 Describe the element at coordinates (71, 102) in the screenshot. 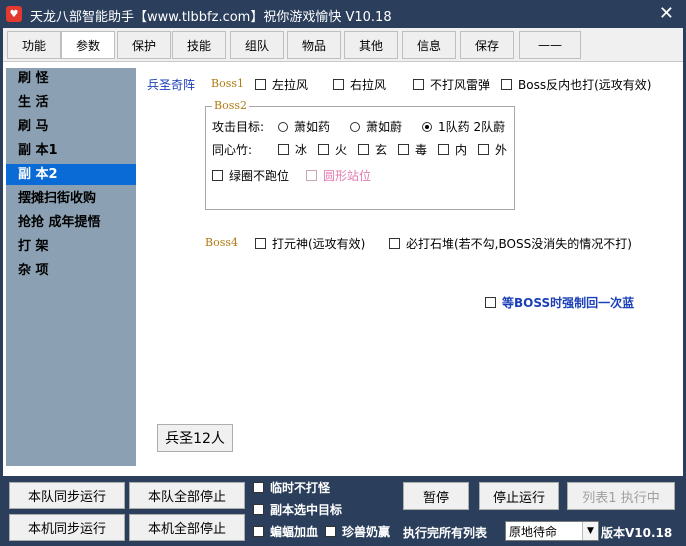

I see `sidebar-item-life: 生 活` at that location.